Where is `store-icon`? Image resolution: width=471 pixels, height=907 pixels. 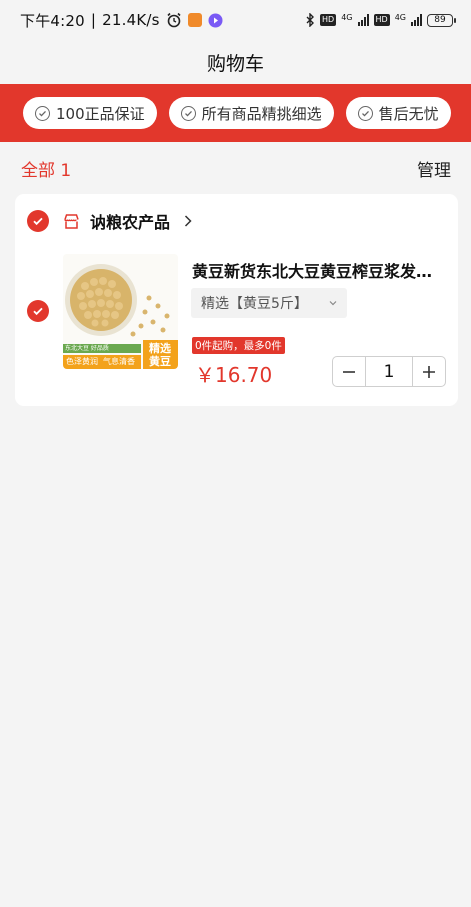 store-icon is located at coordinates (71, 221).